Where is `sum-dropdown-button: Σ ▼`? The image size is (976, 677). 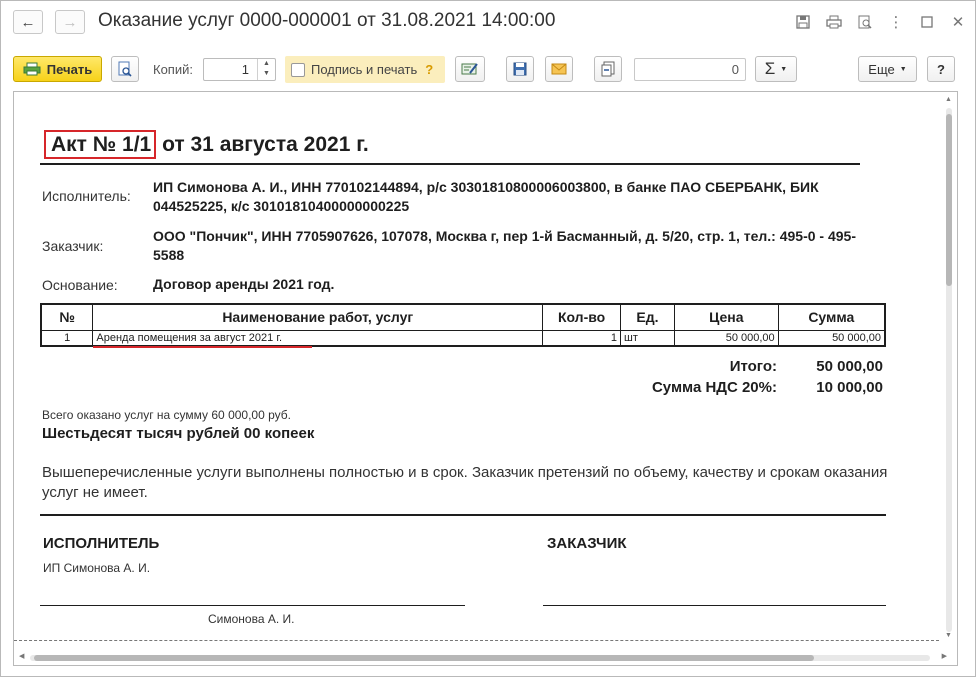
sum-dropdown-button: Σ ▼ is located at coordinates (776, 69).